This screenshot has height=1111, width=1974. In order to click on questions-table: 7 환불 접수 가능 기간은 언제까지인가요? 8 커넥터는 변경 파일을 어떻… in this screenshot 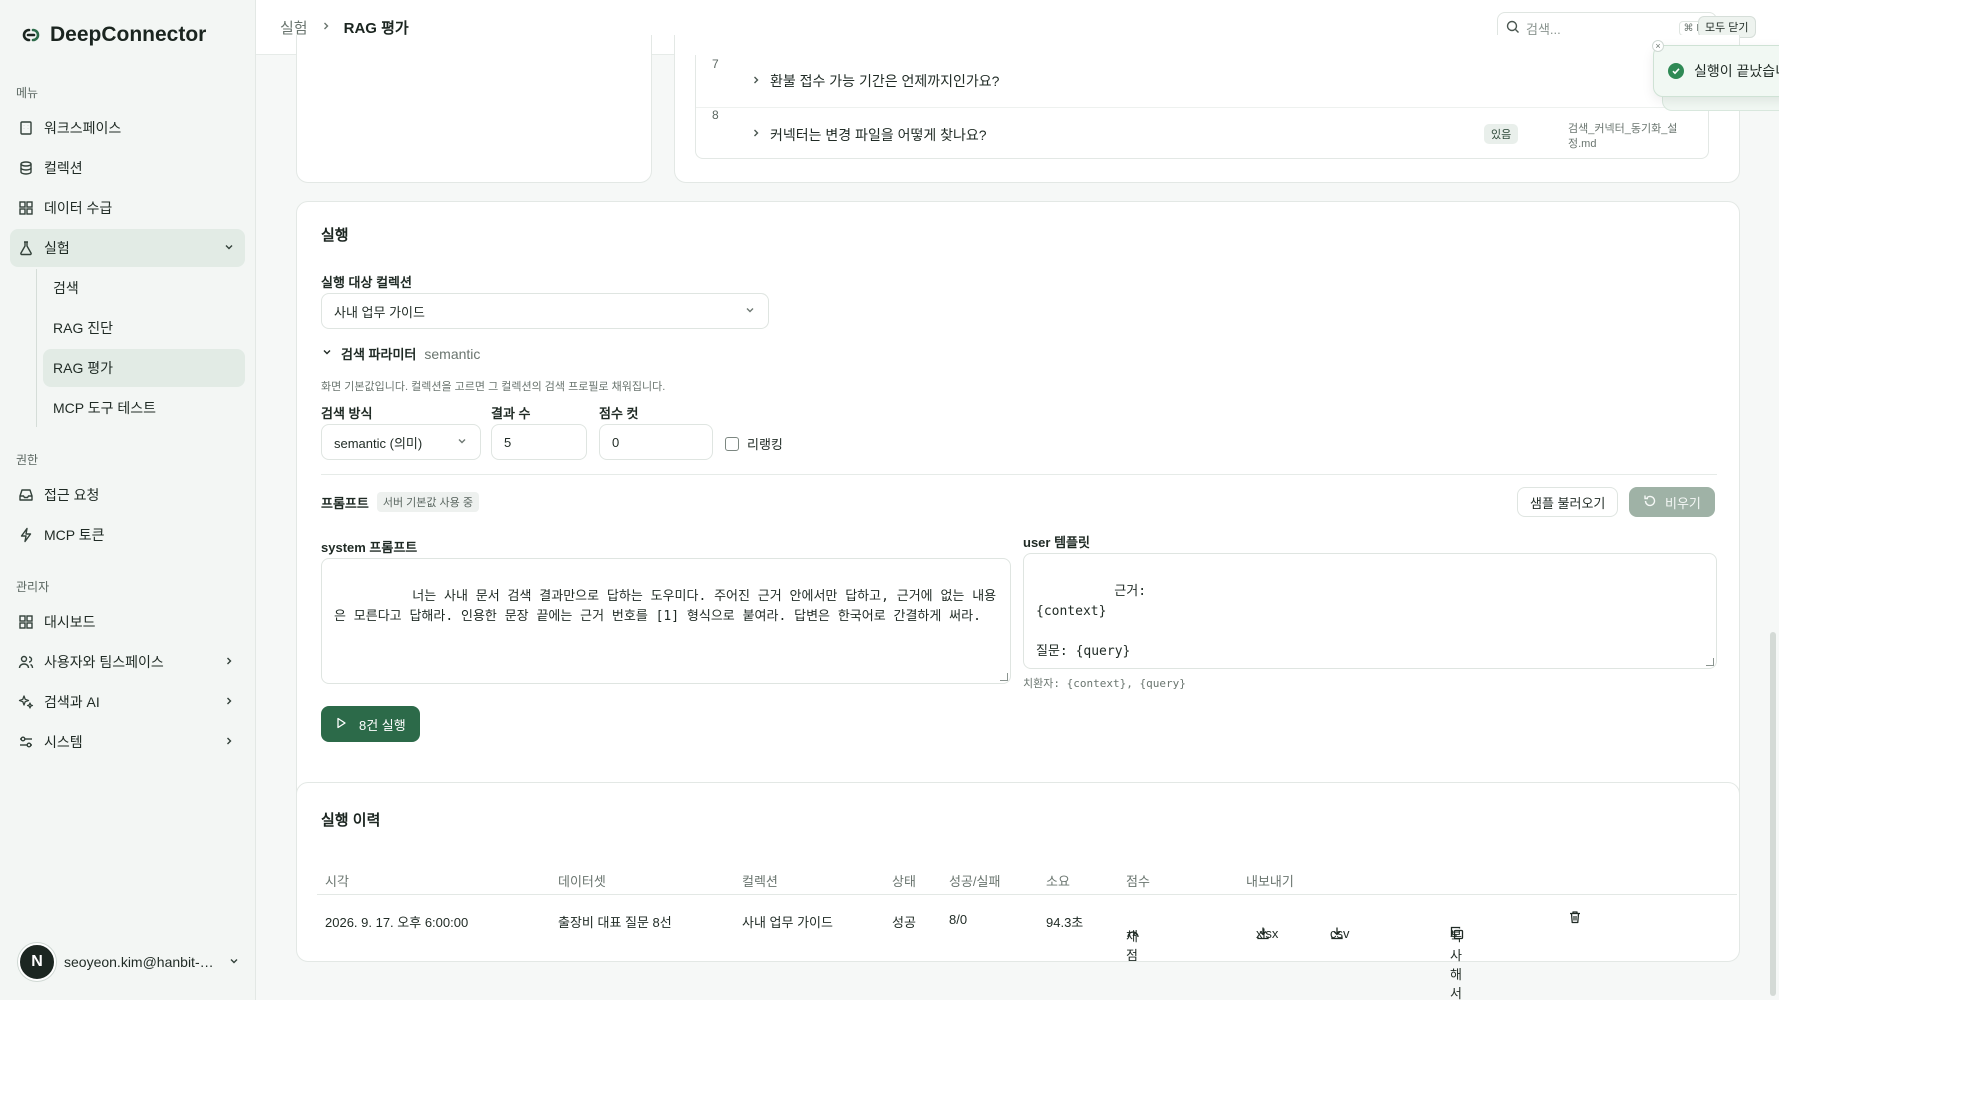, I will do `click(1202, 107)`.